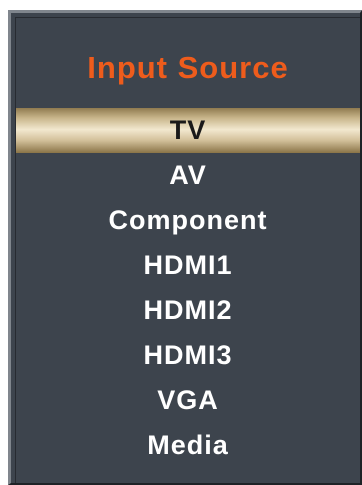 The image size is (362, 485). Describe the element at coordinates (188, 130) in the screenshot. I see `input-option-tv: TV` at that location.